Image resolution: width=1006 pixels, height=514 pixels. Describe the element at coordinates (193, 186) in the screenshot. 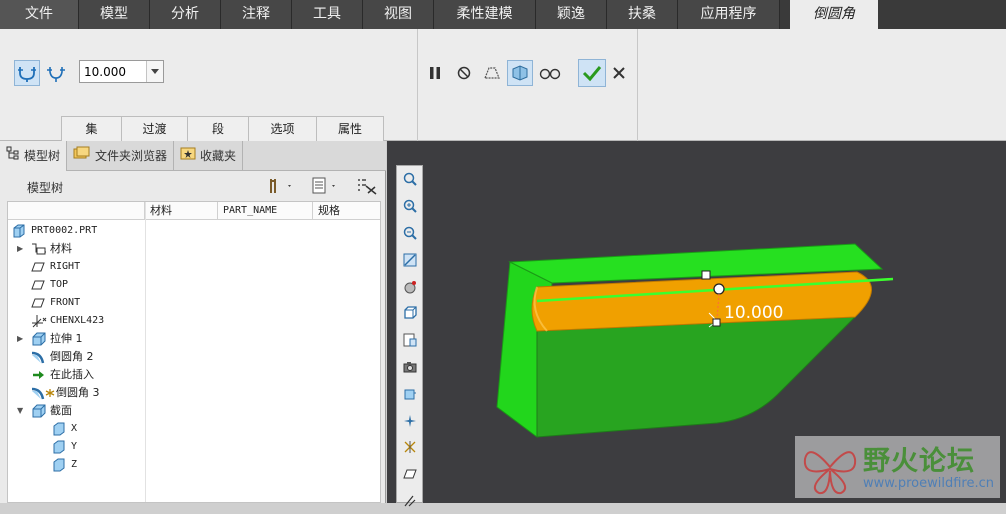

I see `model-tree-header: 模型树` at that location.